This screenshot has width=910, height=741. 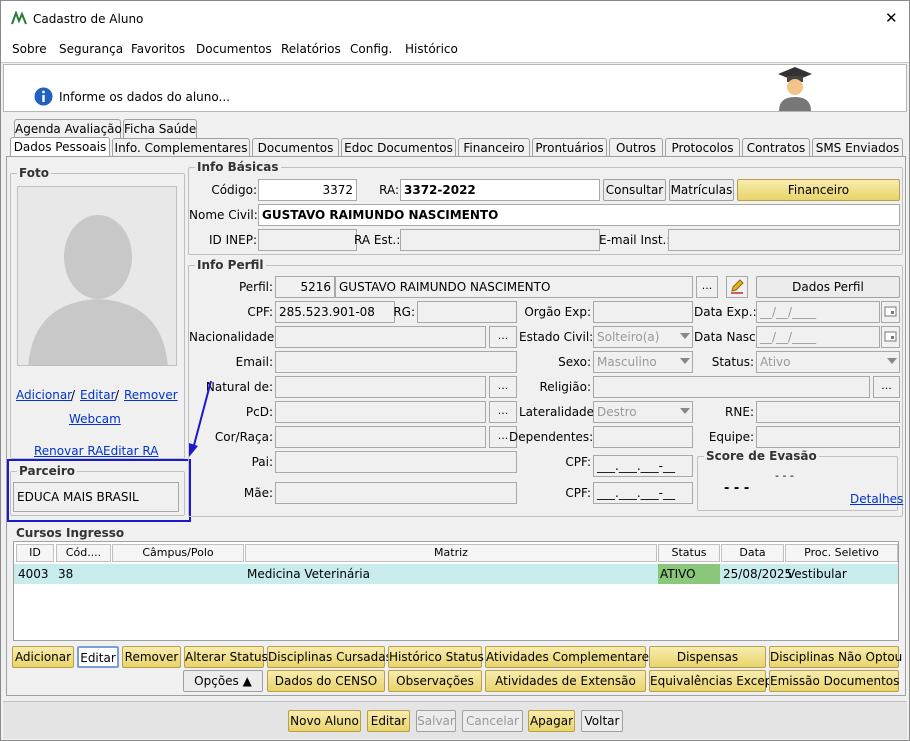 I want to click on estado-civil-select: Solteiro(a), so click(x=643, y=337).